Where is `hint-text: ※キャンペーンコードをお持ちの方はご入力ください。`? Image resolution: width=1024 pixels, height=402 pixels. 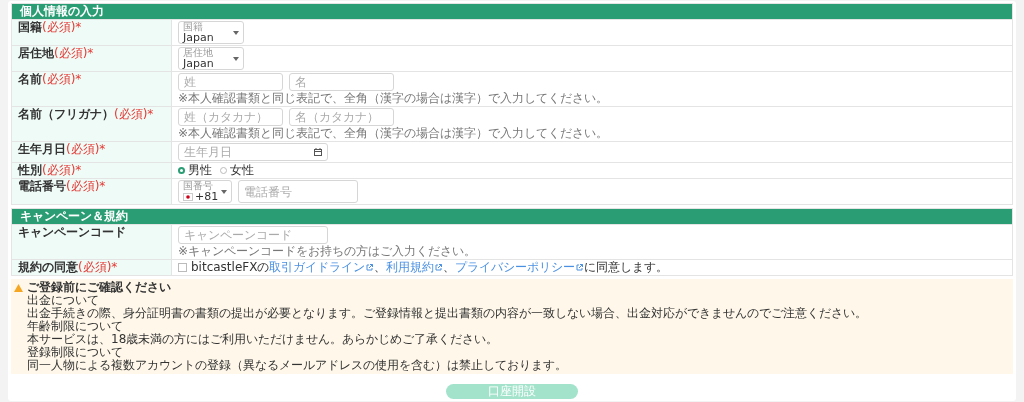
hint-text: ※キャンペーンコードをお持ちの方はご入力ください。 is located at coordinates (327, 251).